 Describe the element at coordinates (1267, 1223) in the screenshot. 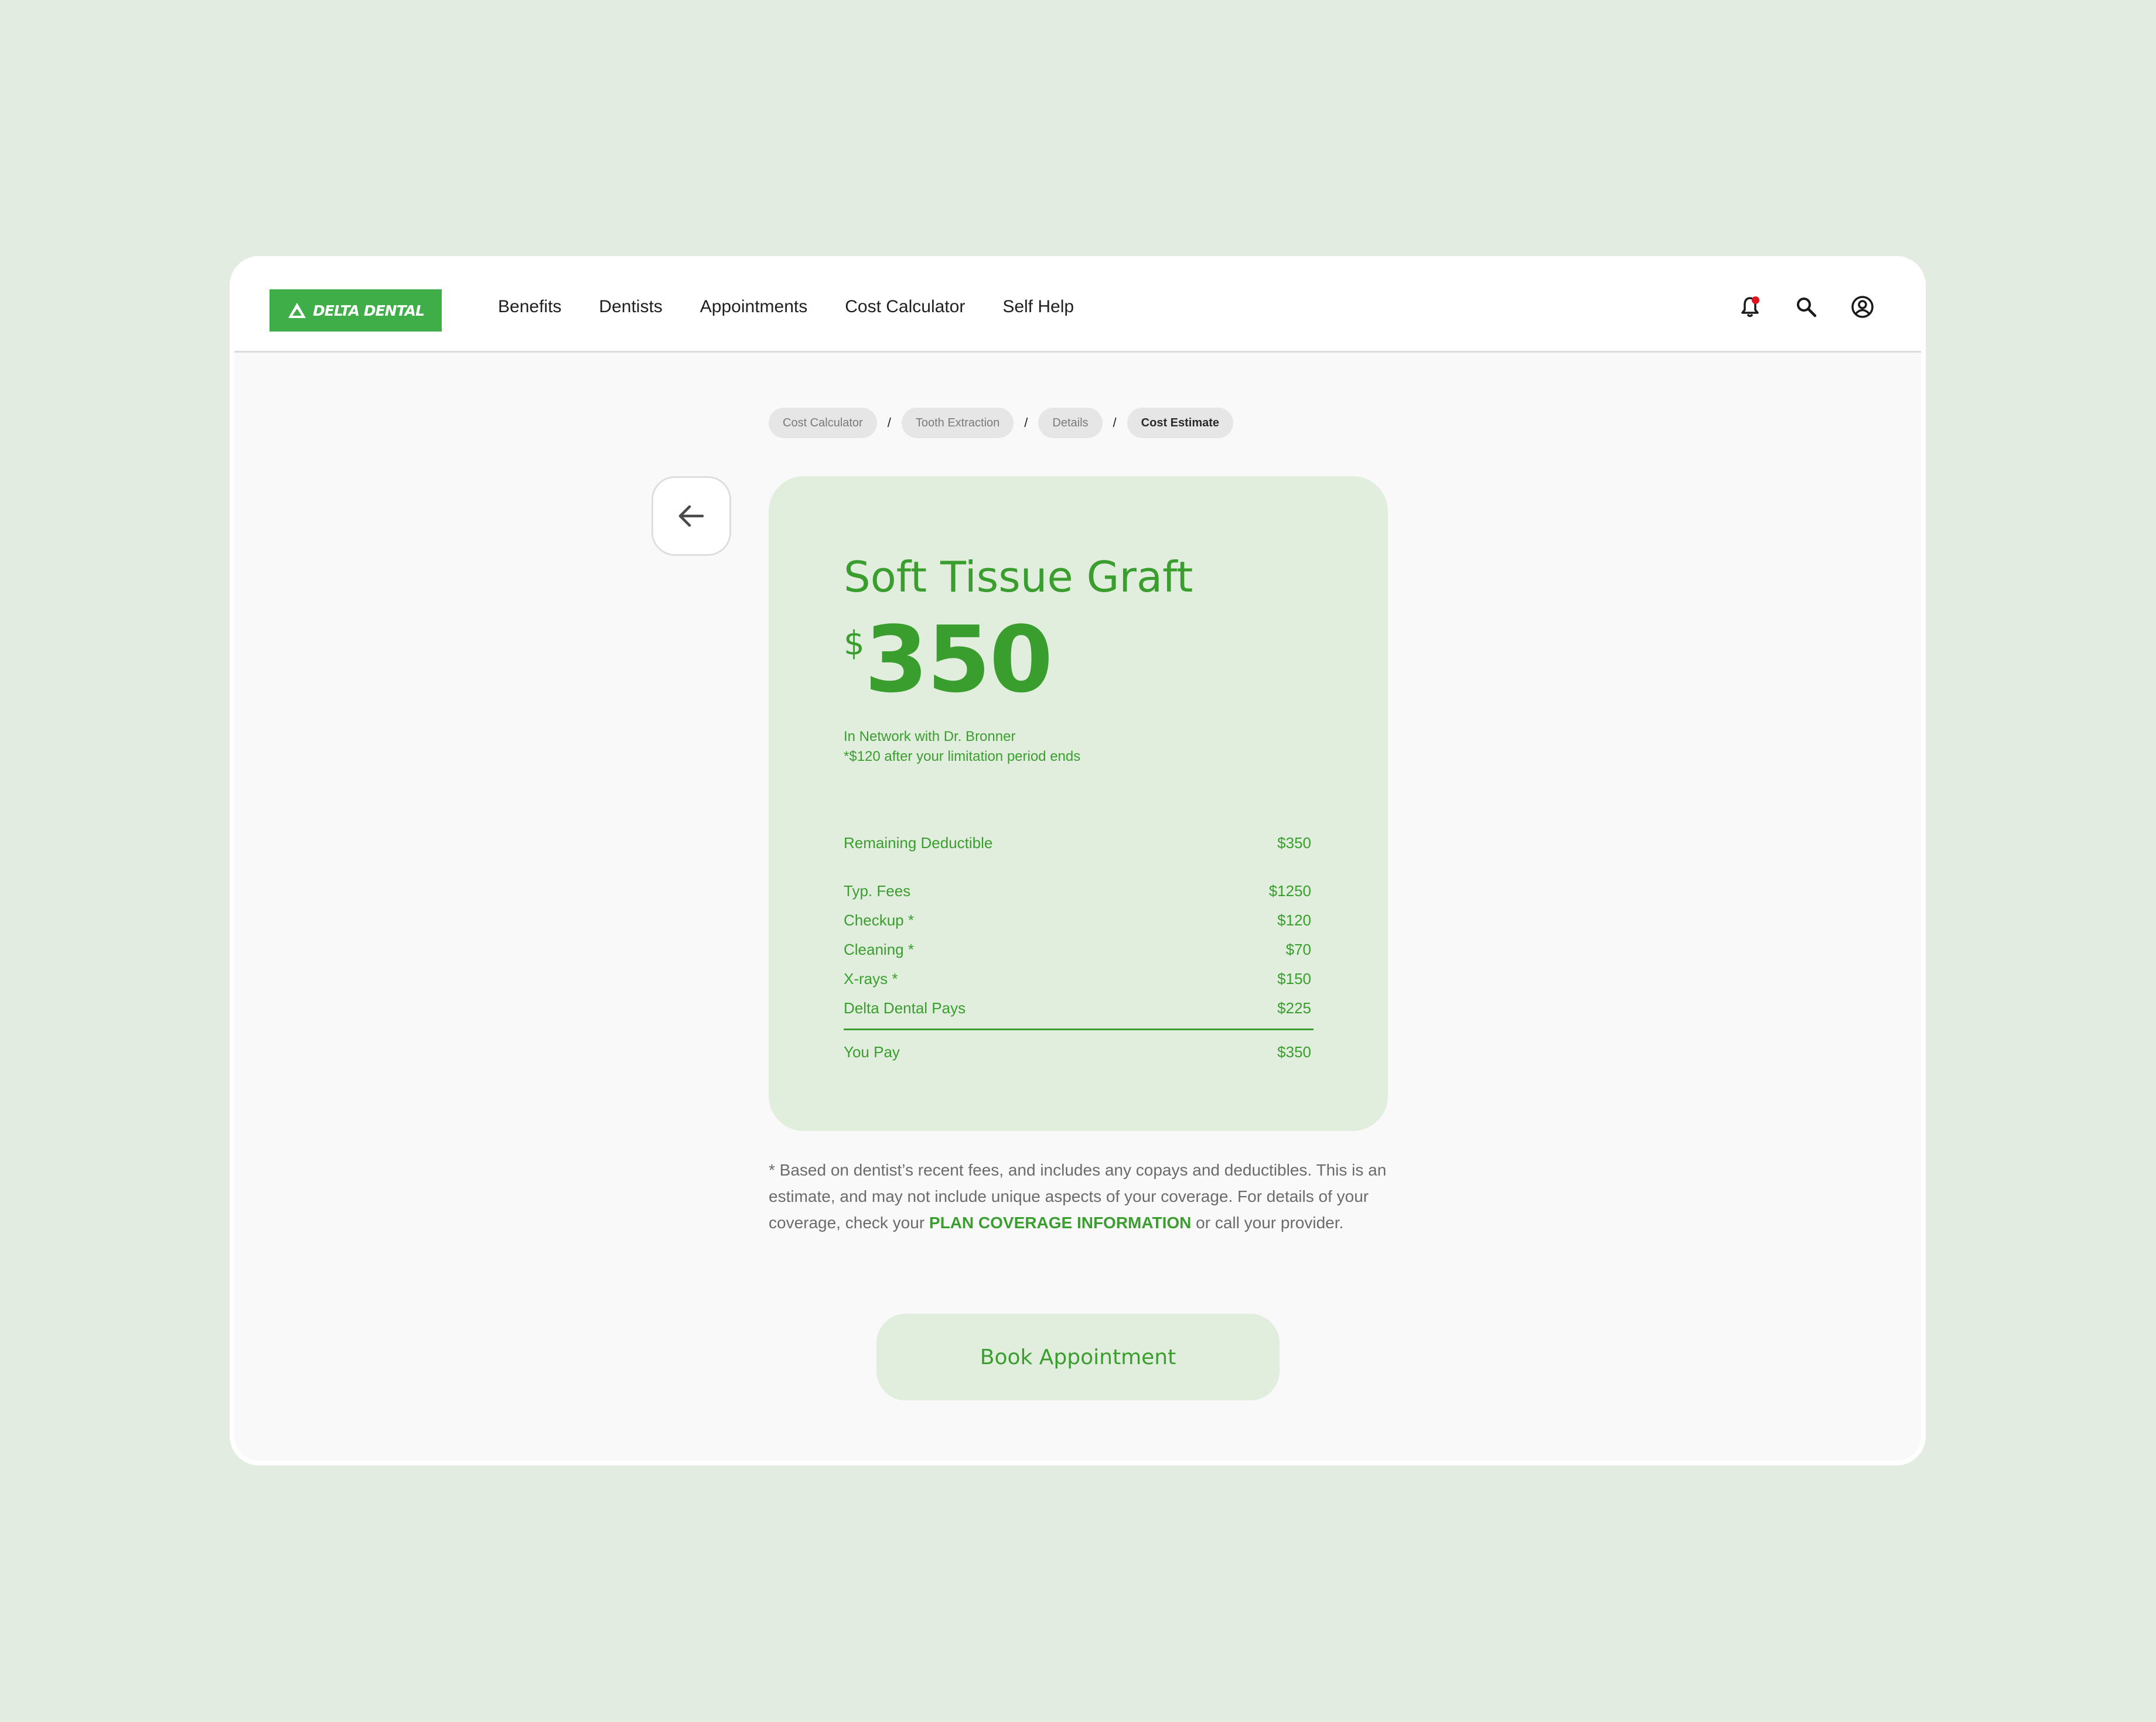

I see `disclaimer-tail: or call your provider.` at that location.